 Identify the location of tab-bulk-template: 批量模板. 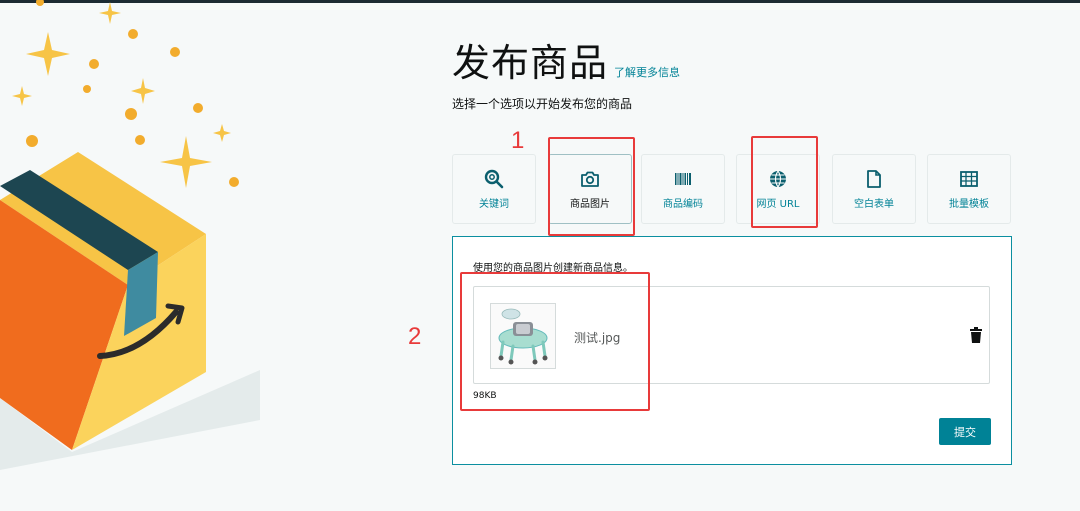
(969, 189).